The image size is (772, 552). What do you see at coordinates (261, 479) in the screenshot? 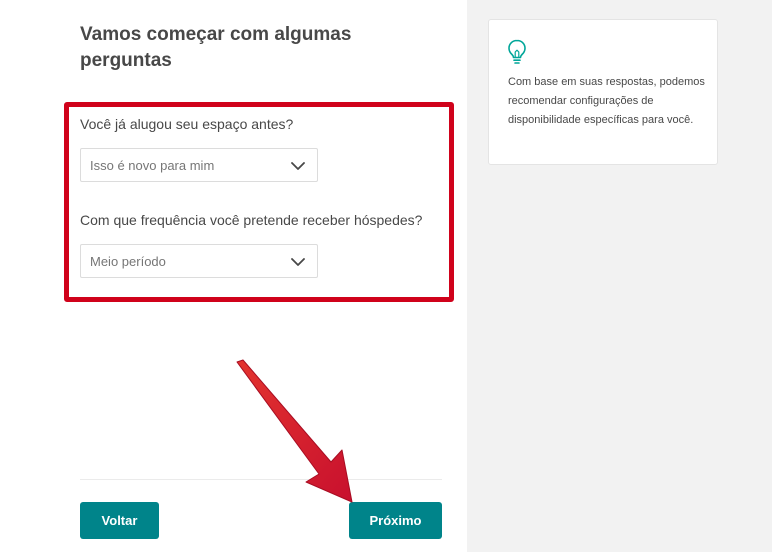
I see `footer-divider` at bounding box center [261, 479].